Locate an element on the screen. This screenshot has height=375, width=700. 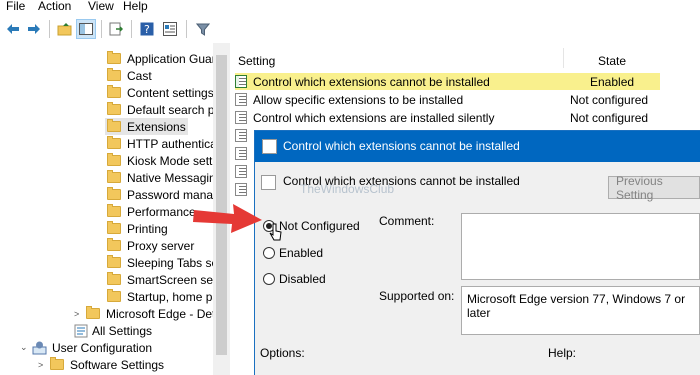
menu-help: Help is located at coordinates (135, 6).